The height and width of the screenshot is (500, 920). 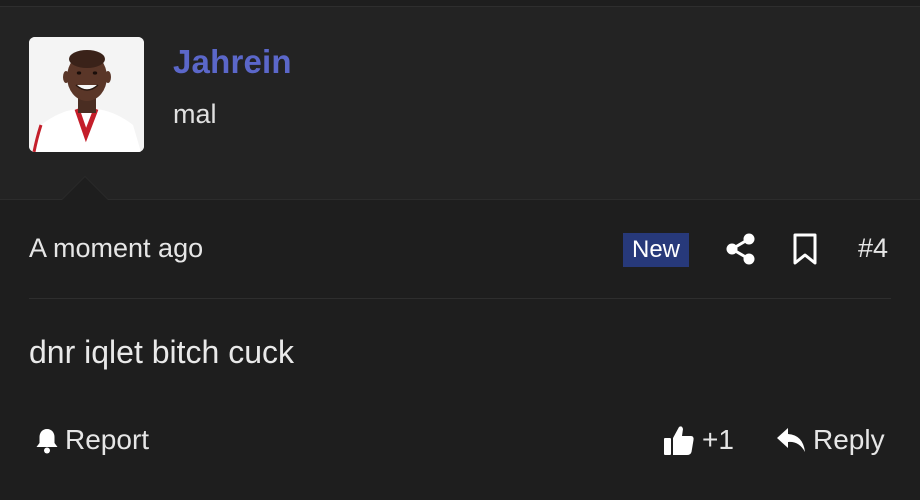 I want to click on post-actions-row: Report +1 Reply, so click(x=460, y=440).